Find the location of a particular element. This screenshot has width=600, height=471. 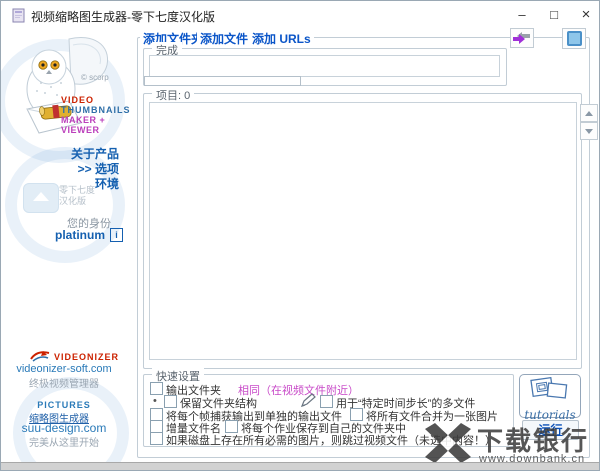

maximize-button: □ is located at coordinates (554, 15).